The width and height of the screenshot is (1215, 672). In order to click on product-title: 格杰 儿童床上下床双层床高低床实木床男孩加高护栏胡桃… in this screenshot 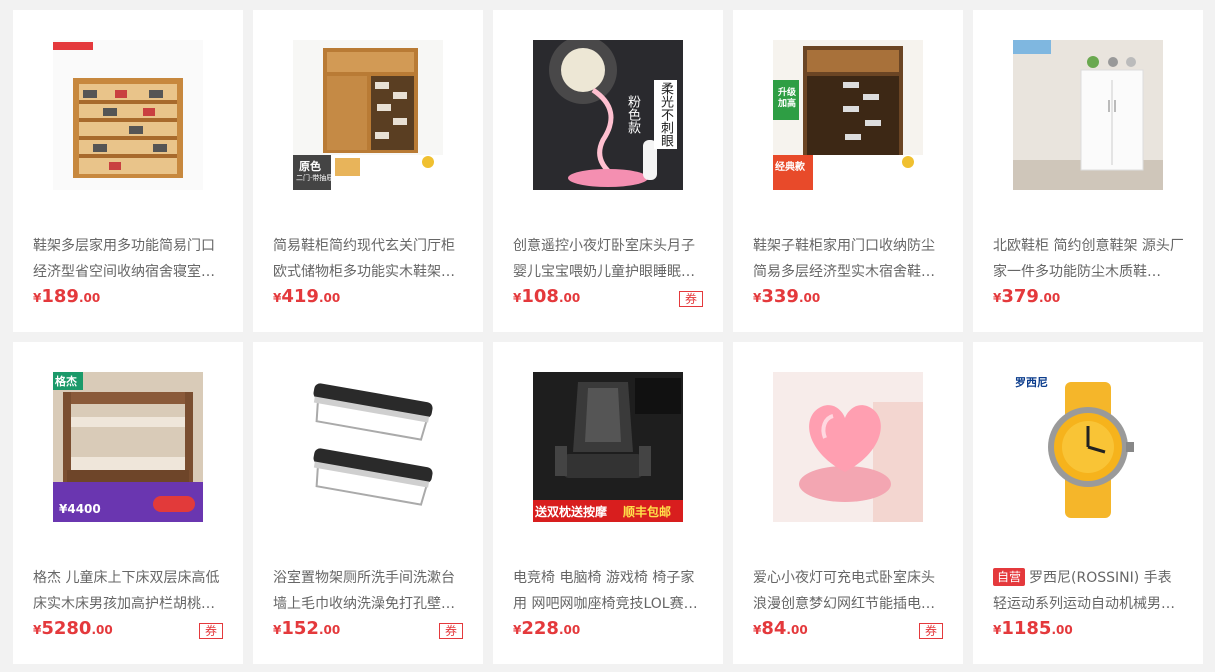, I will do `click(129, 591)`.